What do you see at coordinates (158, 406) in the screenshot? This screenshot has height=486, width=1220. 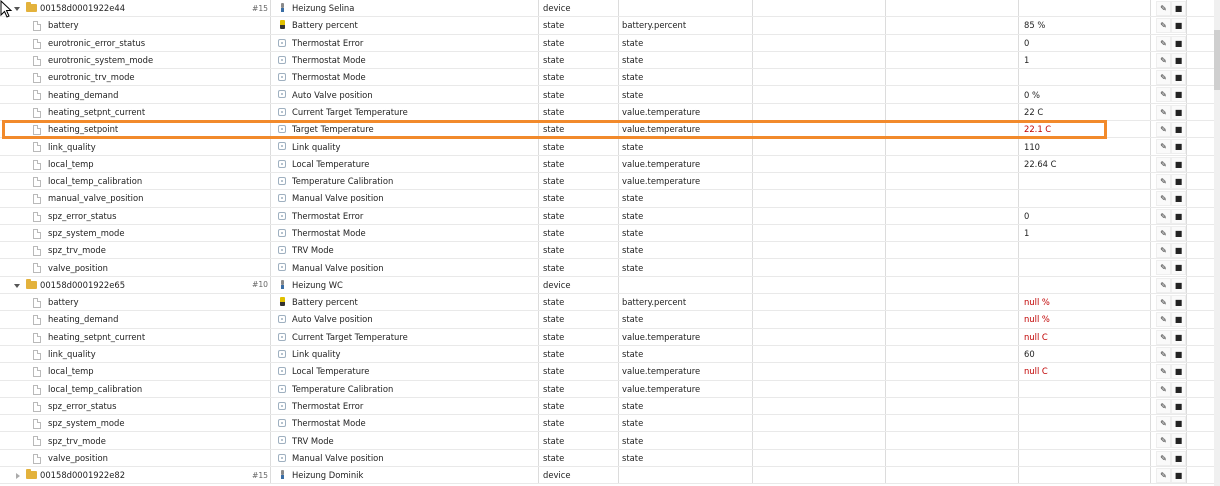 I see `state-id: spz_error_status` at bounding box center [158, 406].